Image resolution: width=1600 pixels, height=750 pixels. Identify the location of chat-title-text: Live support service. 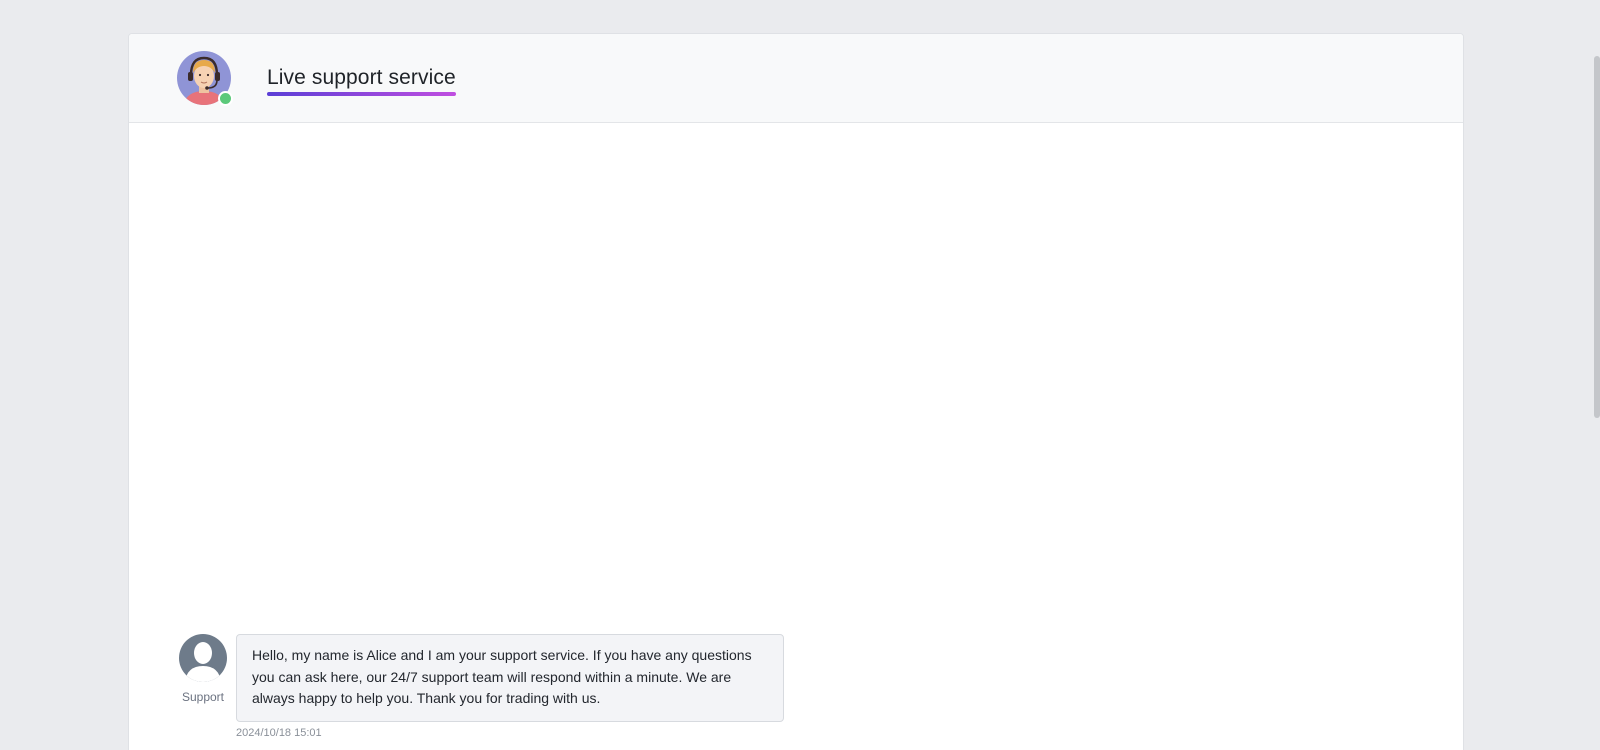
(361, 77).